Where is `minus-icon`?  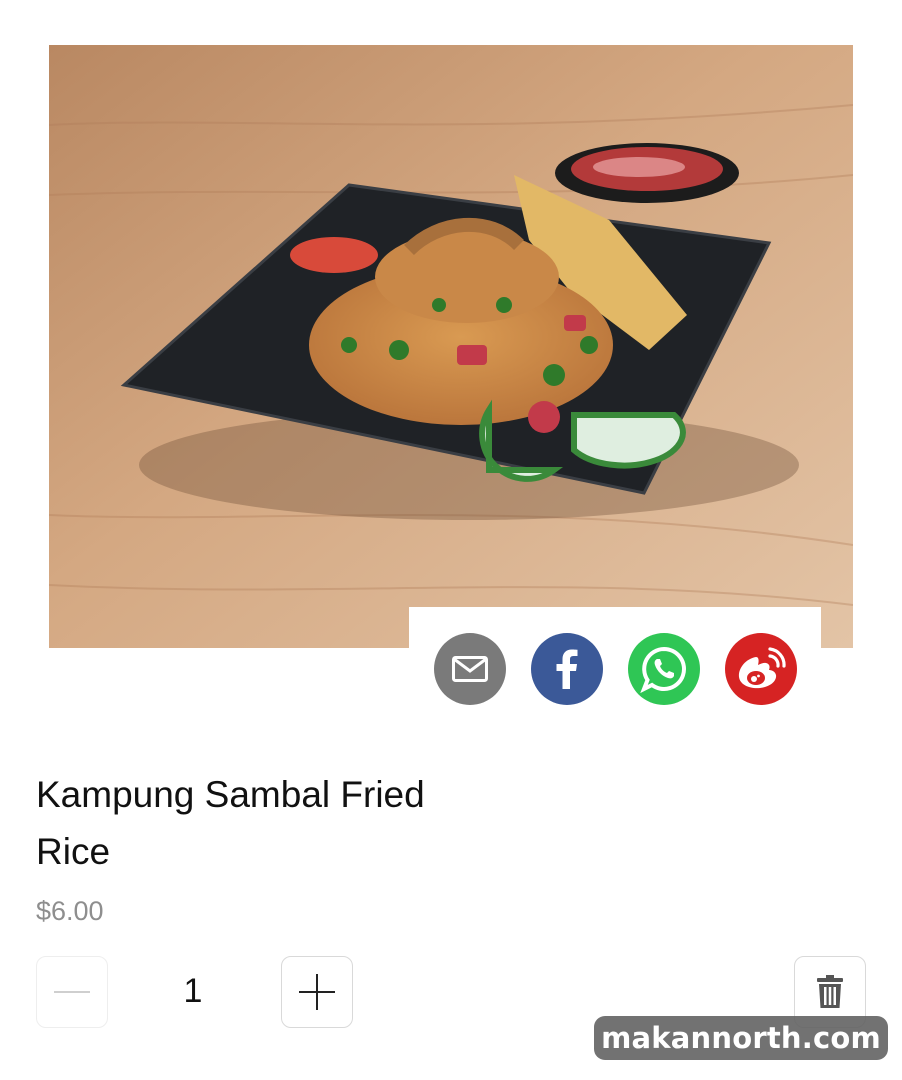
minus-icon is located at coordinates (72, 992).